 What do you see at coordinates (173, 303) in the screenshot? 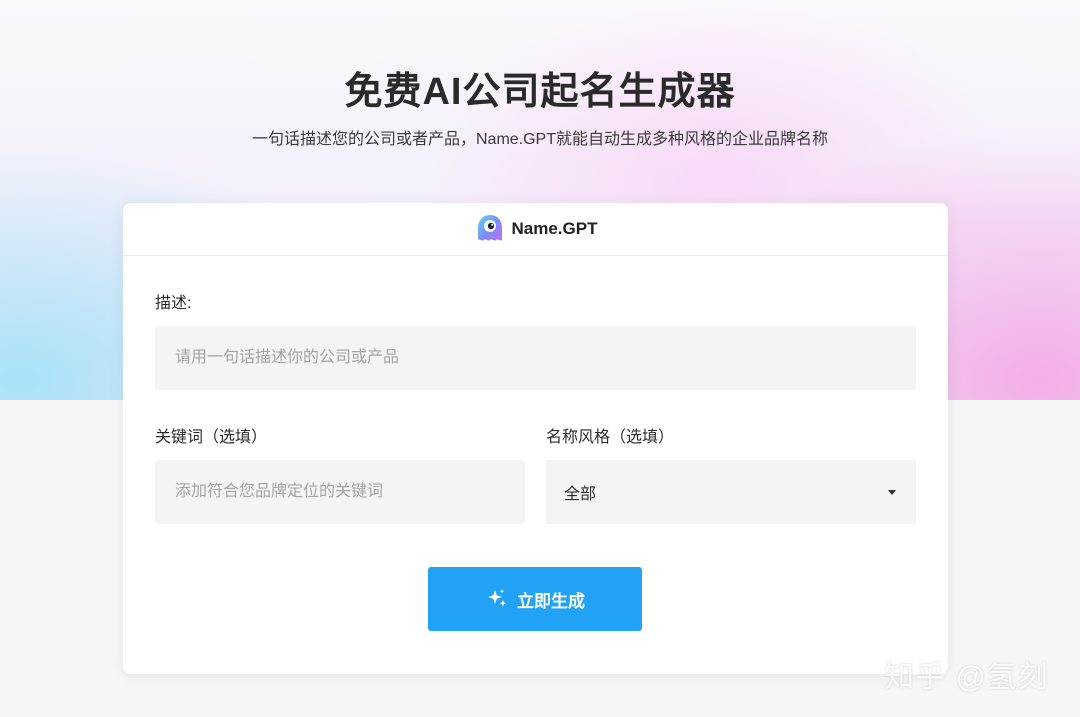
I see `description-label: 描述:` at bounding box center [173, 303].